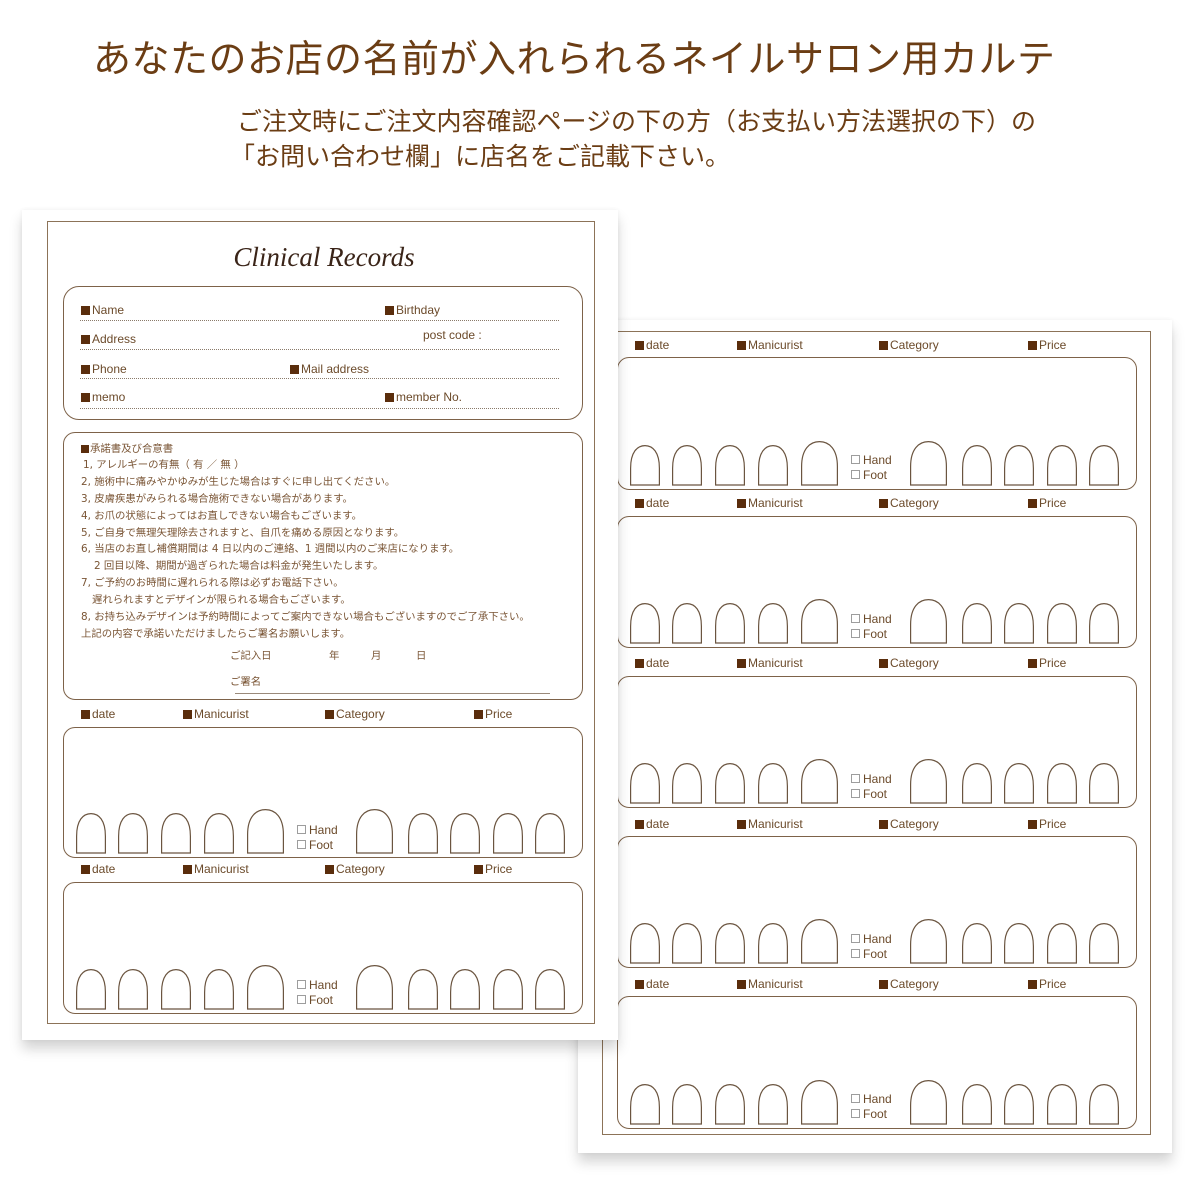 Image resolution: width=1200 pixels, height=1200 pixels. I want to click on field-name: Name, so click(102, 310).